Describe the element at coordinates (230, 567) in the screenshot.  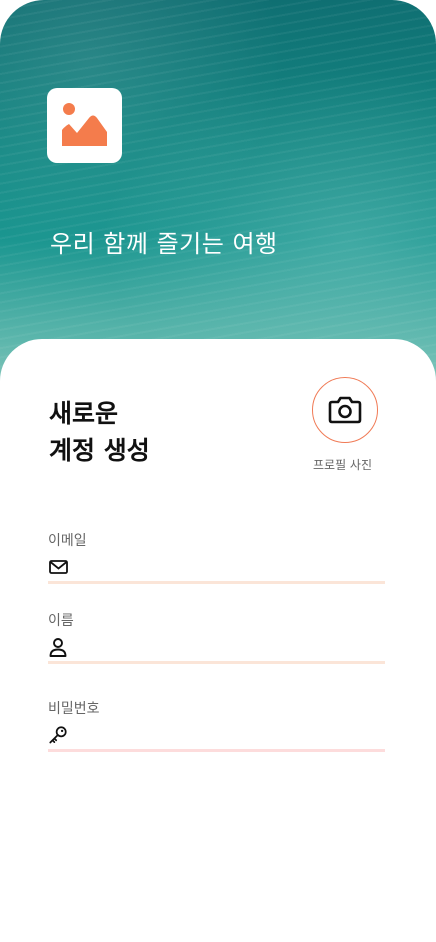
I see `email-input` at that location.